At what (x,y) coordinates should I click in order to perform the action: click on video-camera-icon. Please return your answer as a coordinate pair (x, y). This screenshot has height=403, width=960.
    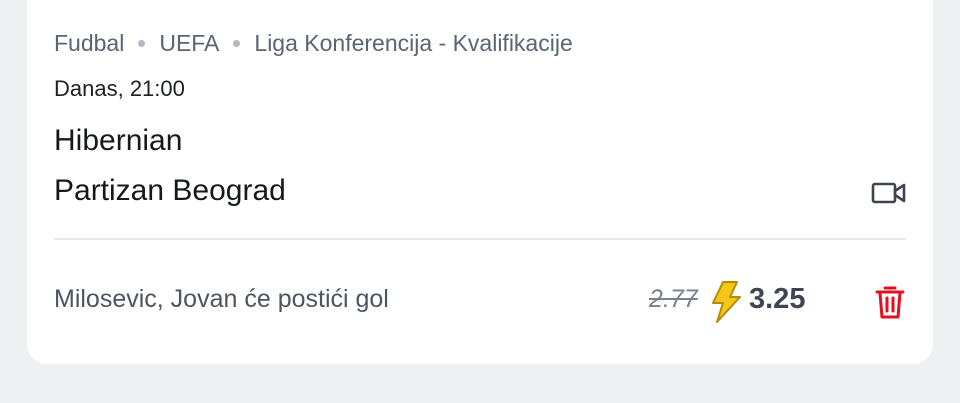
    Looking at the image, I should click on (889, 193).